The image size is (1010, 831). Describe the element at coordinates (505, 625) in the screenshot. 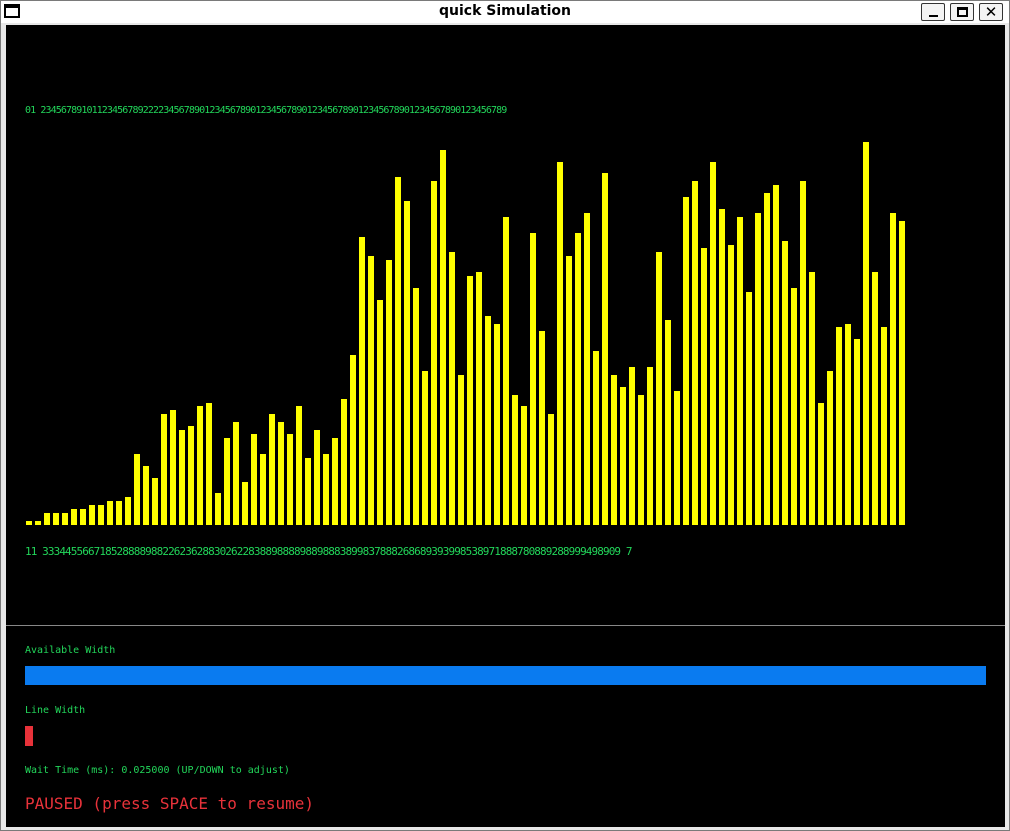

I see `divider` at that location.